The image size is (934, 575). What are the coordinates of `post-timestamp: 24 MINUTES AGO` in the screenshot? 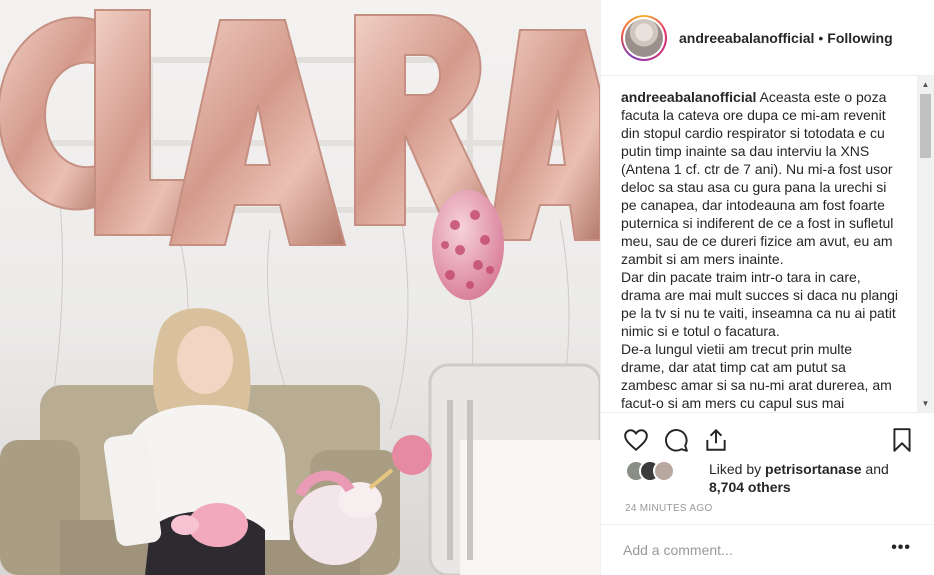 It's located at (669, 508).